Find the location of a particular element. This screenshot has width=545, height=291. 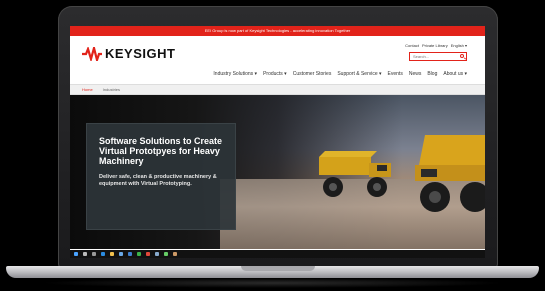

contact-link: Contact is located at coordinates (412, 45).